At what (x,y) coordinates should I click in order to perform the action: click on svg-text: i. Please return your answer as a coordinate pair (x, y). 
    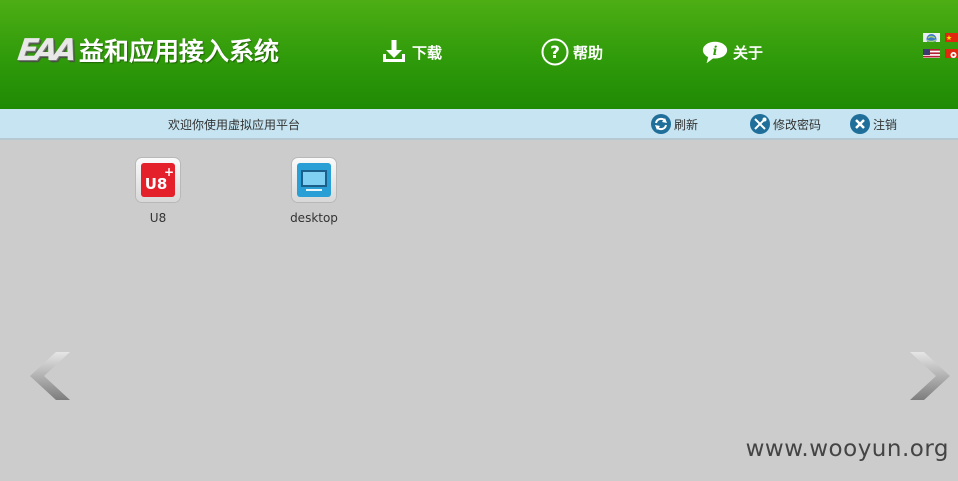
    Looking at the image, I should click on (715, 51).